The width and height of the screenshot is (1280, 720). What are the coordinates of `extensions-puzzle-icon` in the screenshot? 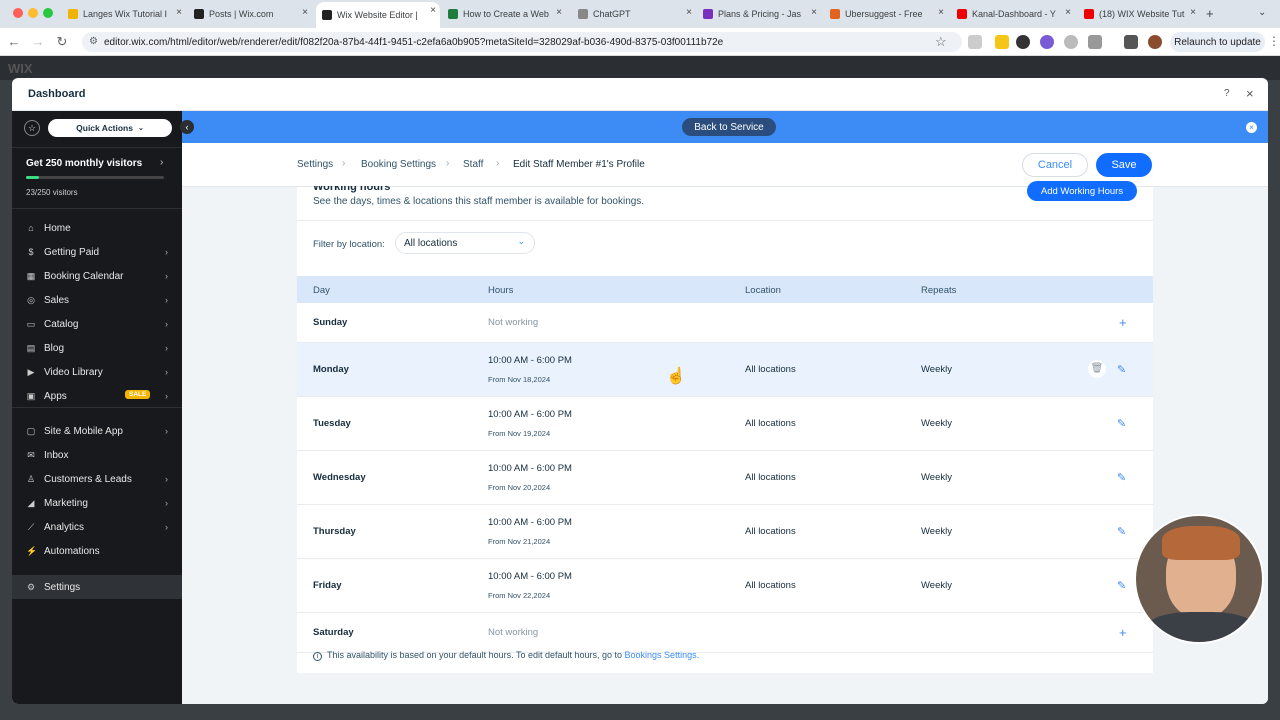 It's located at (1095, 42).